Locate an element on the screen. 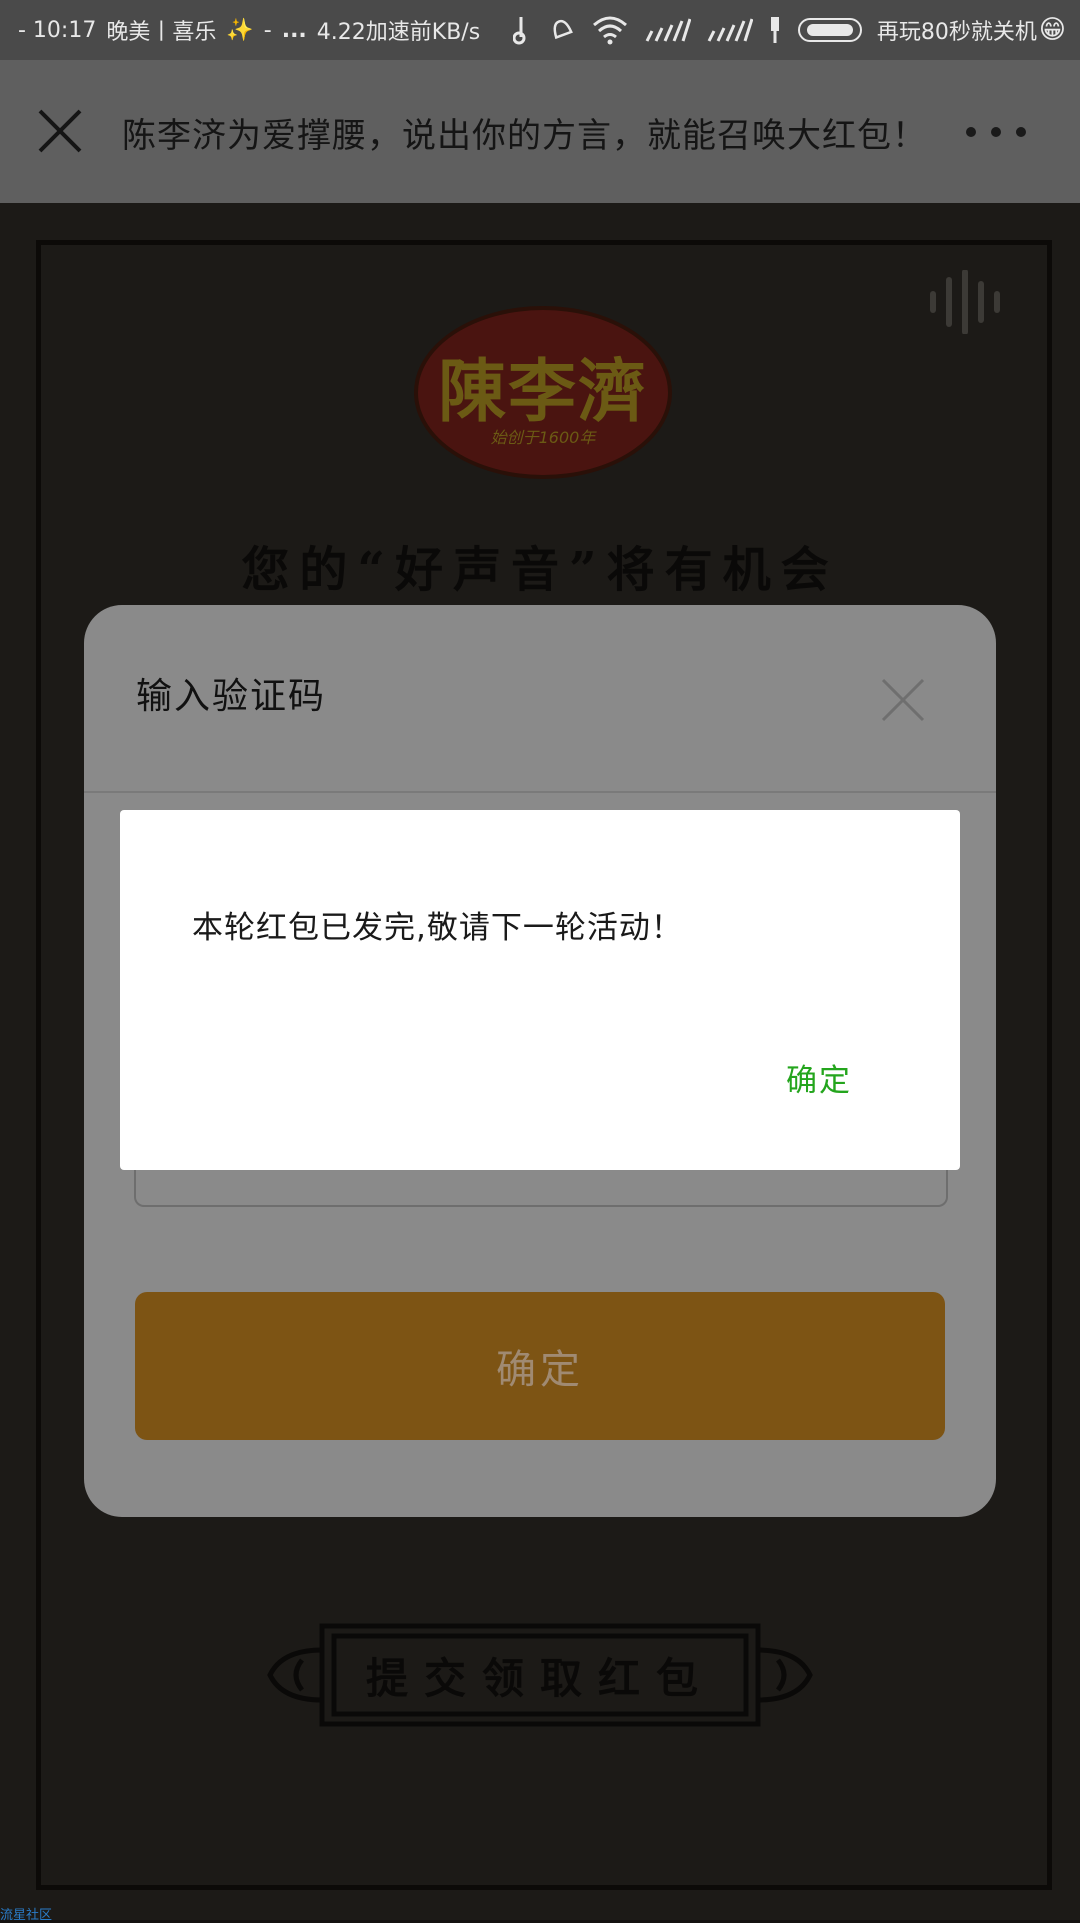 The image size is (1080, 1923). logo-text: 陳李濟 is located at coordinates (542, 392).